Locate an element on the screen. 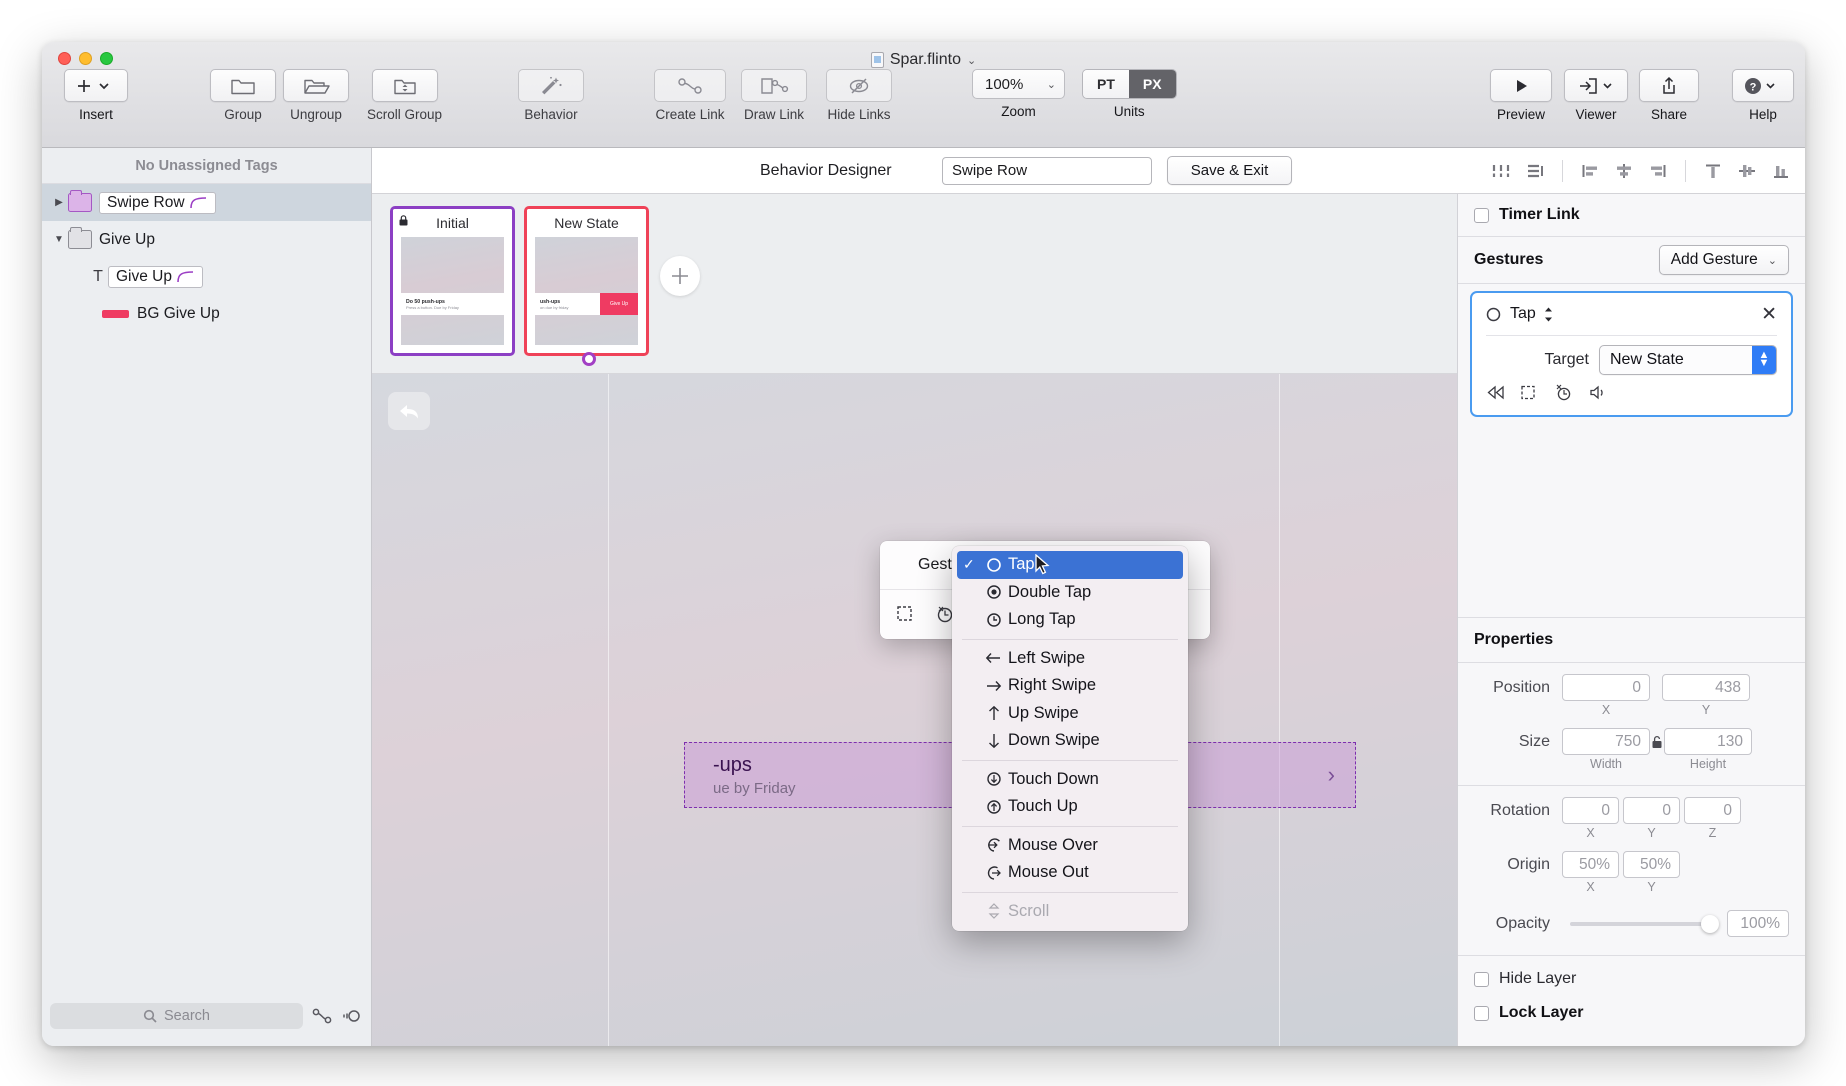  draw-link-button is located at coordinates (774, 85).